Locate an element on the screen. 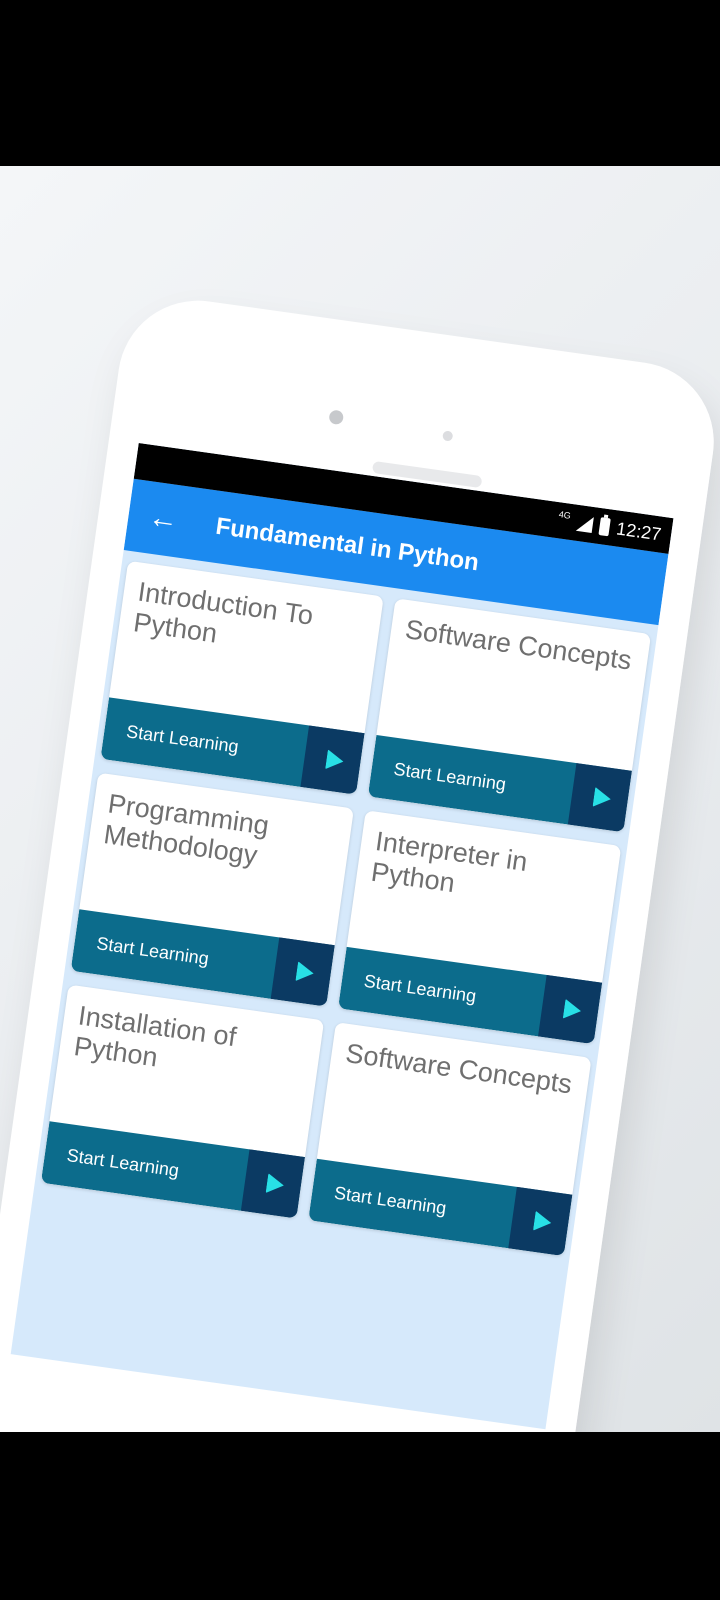 This screenshot has width=720, height=1600. topic-card: Installation of Python Start Learning is located at coordinates (182, 1101).